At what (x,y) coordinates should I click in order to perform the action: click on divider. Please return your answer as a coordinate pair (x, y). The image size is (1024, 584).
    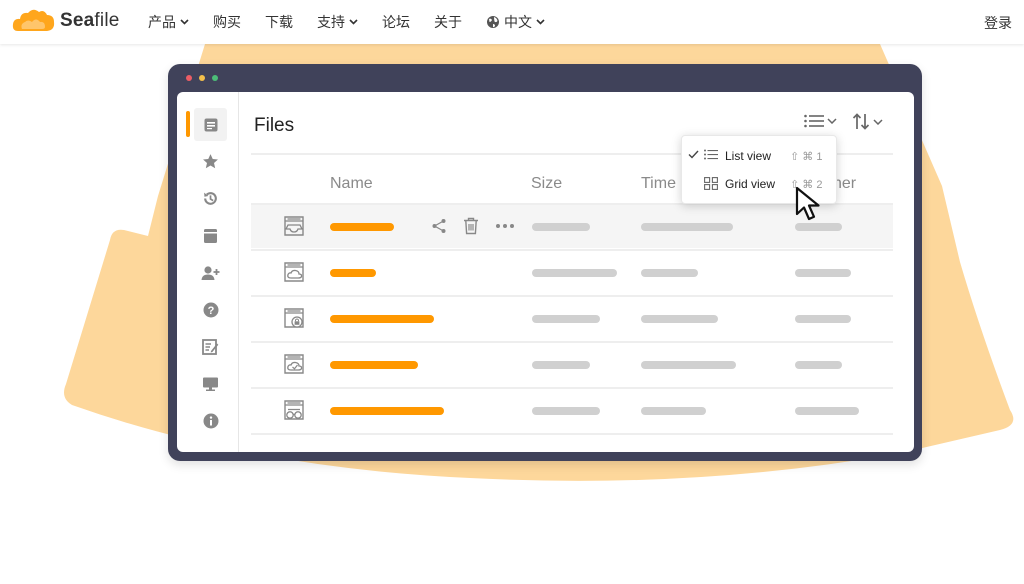
    Looking at the image, I should click on (572, 434).